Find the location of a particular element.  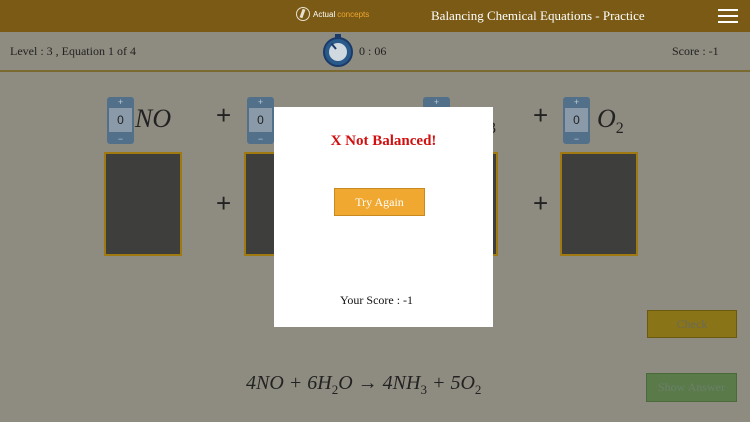

logo-icon is located at coordinates (303, 14).